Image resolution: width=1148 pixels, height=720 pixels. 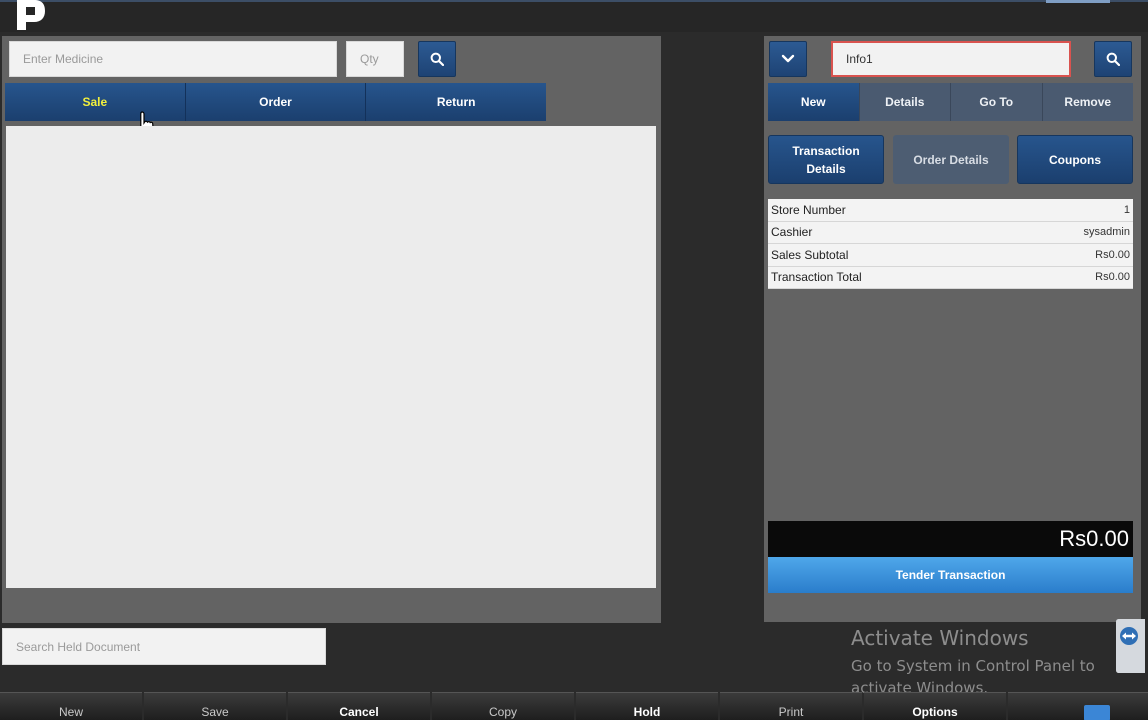 What do you see at coordinates (826, 150) in the screenshot?
I see `transaction-details-label-line1: Transaction` at bounding box center [826, 150].